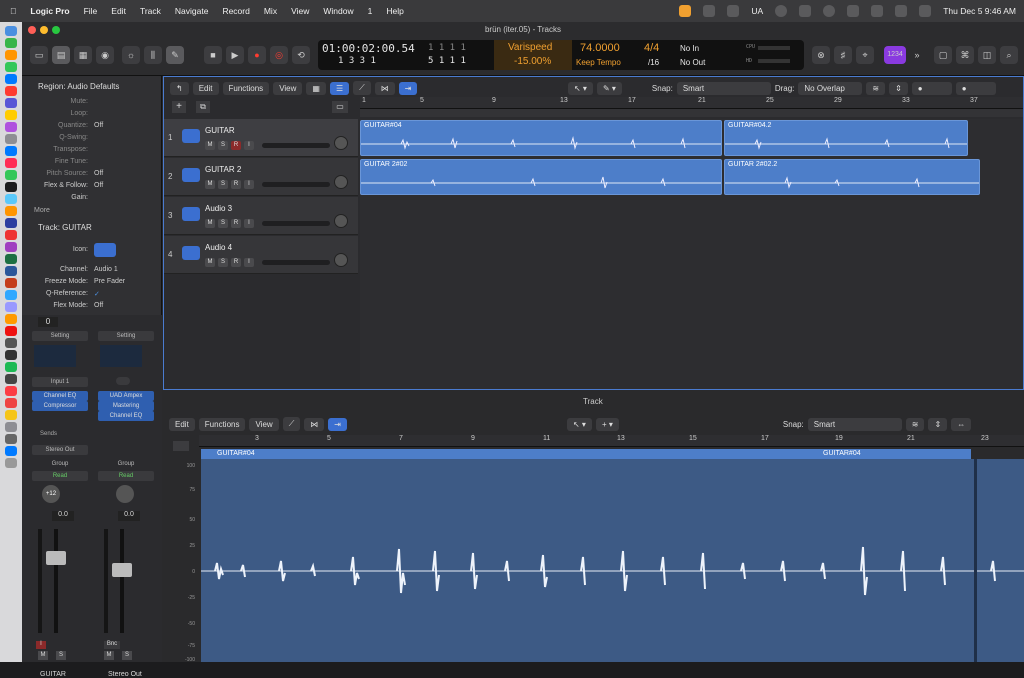 The height and width of the screenshot is (678, 1024). What do you see at coordinates (580, 88) in the screenshot?
I see `pointer-tool: ↖ ▾` at bounding box center [580, 88].